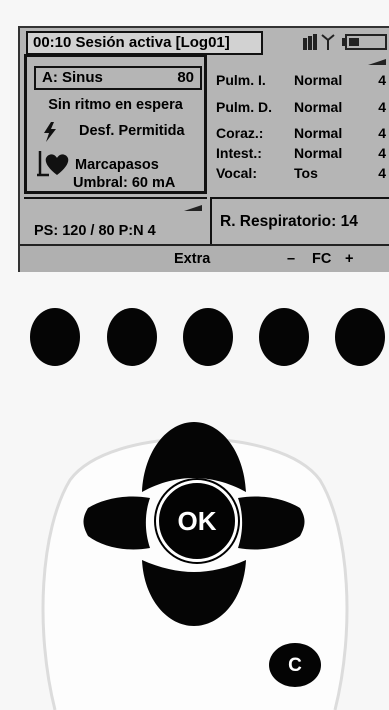 Image resolution: width=389 pixels, height=710 pixels. I want to click on respiratory-rate-value: R. Respiratorio: 14, so click(289, 221).